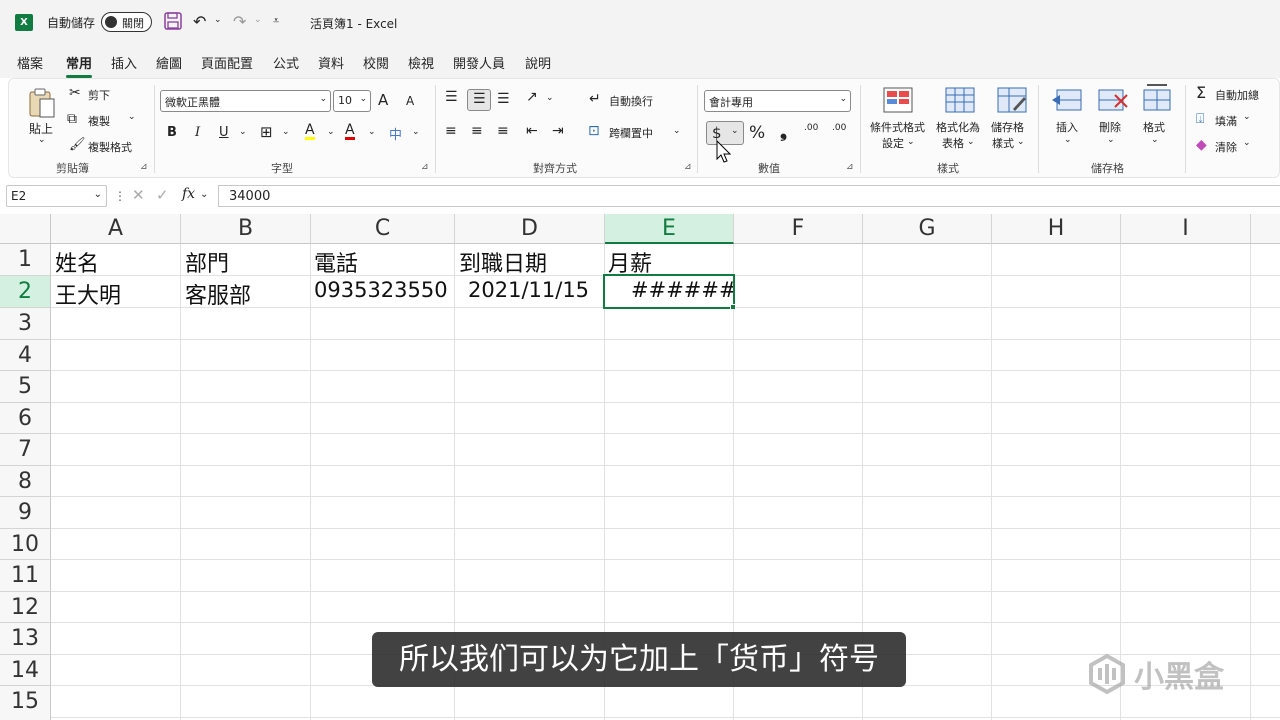  Describe the element at coordinates (25, 607) in the screenshot. I see `row-header-12: 12` at that location.